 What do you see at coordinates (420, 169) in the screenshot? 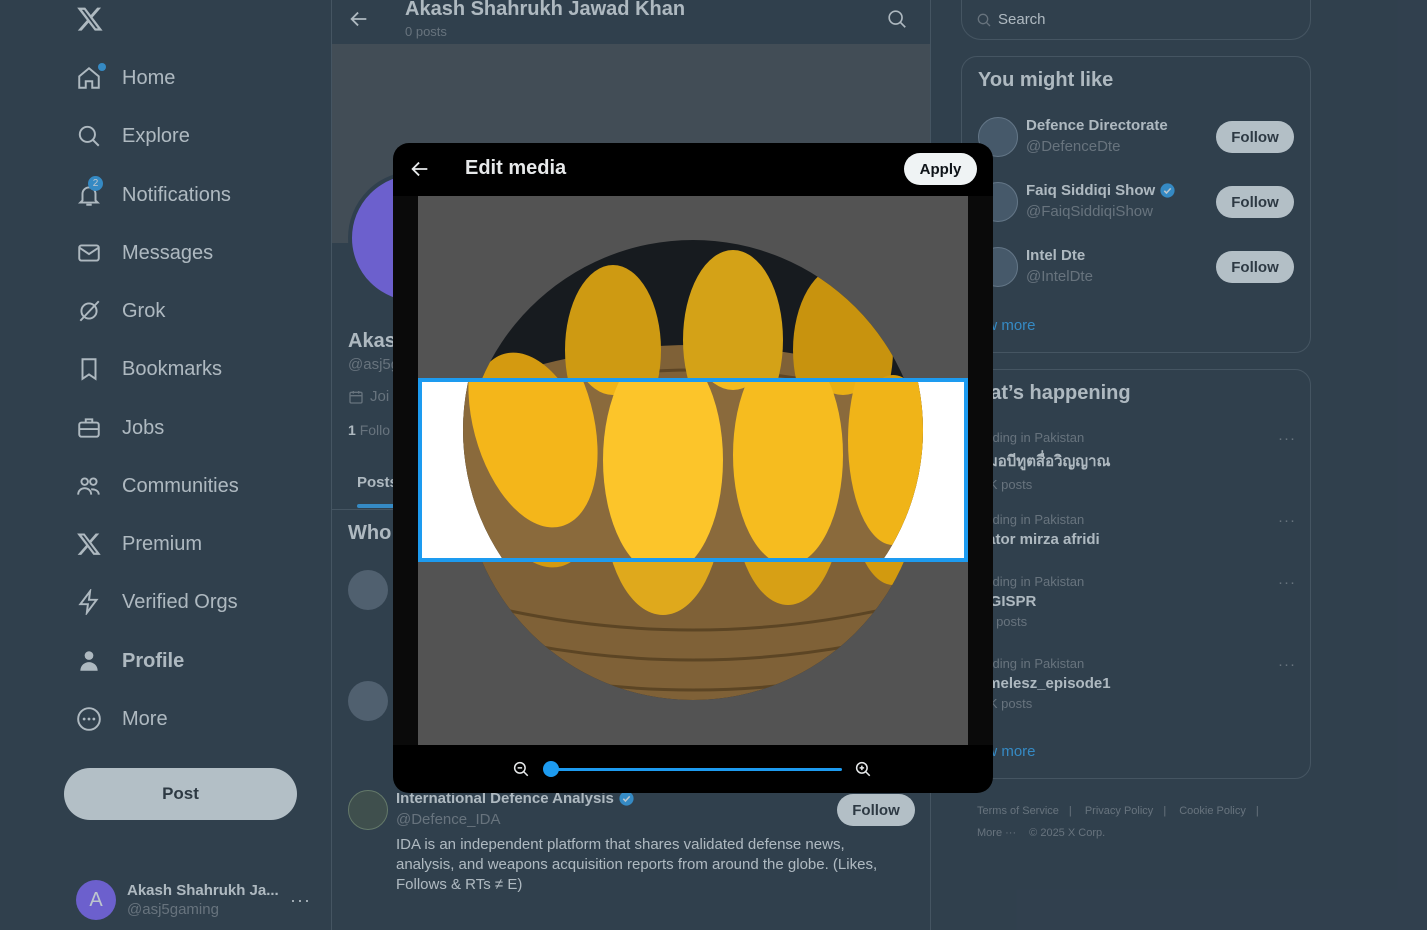
I see `back-arrow-icon` at bounding box center [420, 169].